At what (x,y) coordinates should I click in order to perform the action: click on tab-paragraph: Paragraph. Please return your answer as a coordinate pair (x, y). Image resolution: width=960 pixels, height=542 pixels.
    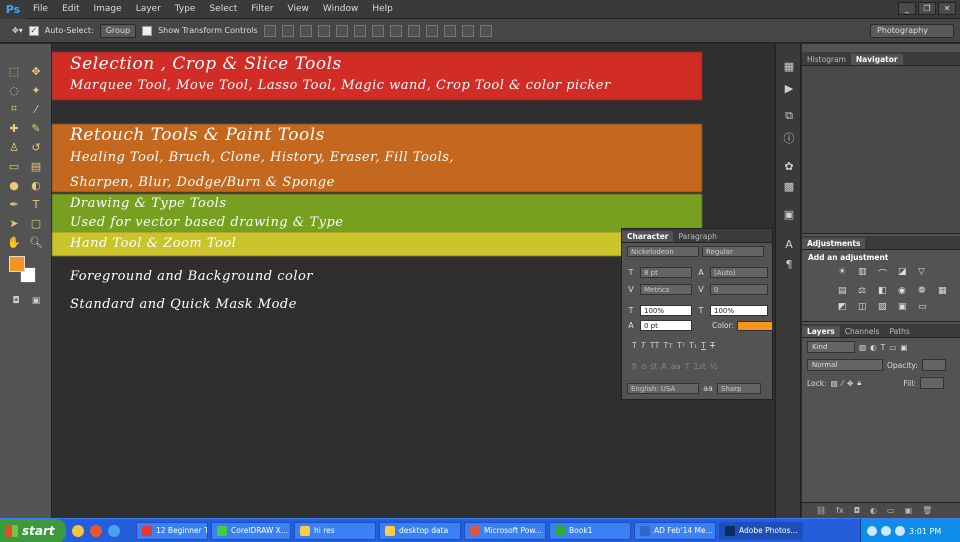
    Looking at the image, I should click on (697, 236).